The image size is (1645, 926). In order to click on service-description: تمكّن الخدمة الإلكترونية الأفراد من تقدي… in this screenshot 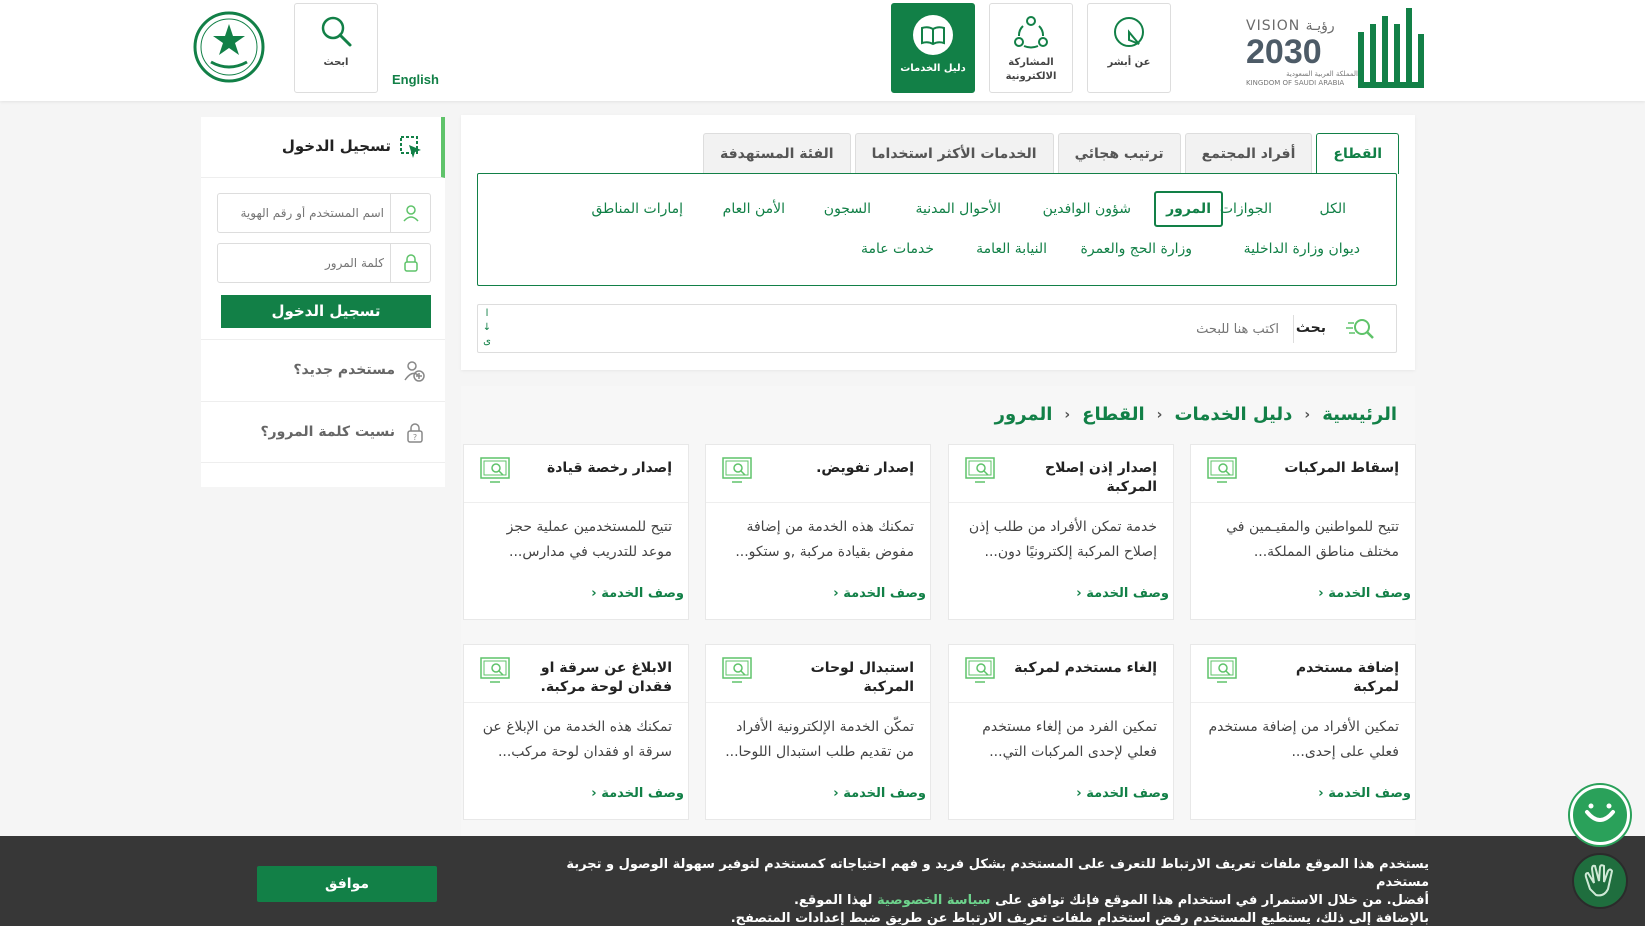, I will do `click(819, 739)`.